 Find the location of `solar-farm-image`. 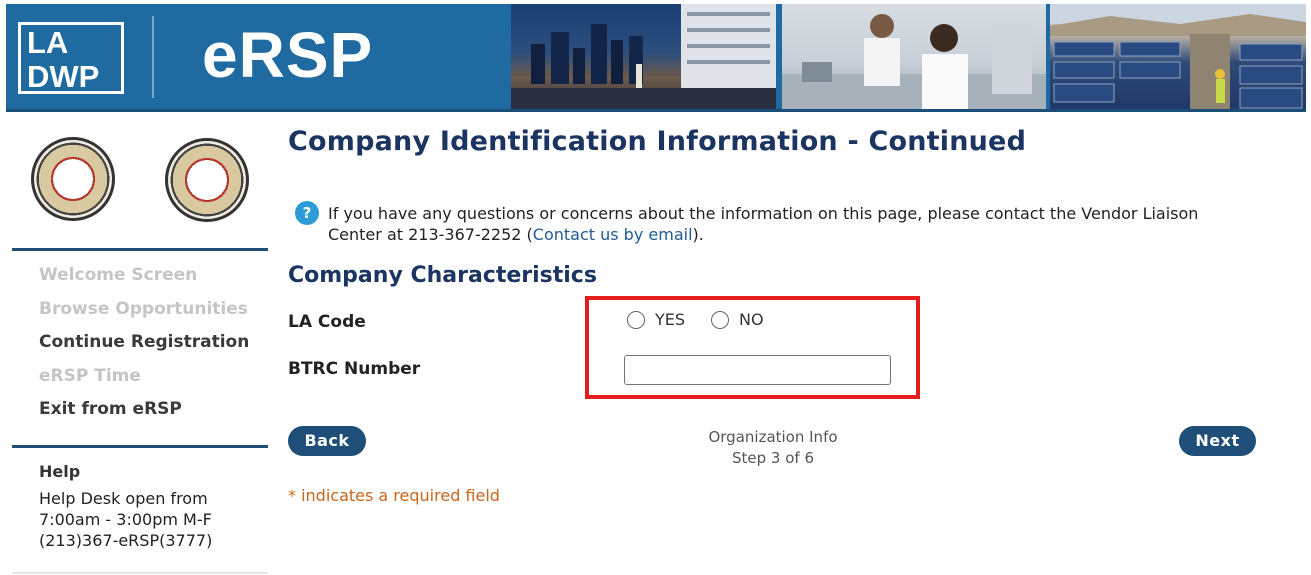

solar-farm-image is located at coordinates (1178, 57).